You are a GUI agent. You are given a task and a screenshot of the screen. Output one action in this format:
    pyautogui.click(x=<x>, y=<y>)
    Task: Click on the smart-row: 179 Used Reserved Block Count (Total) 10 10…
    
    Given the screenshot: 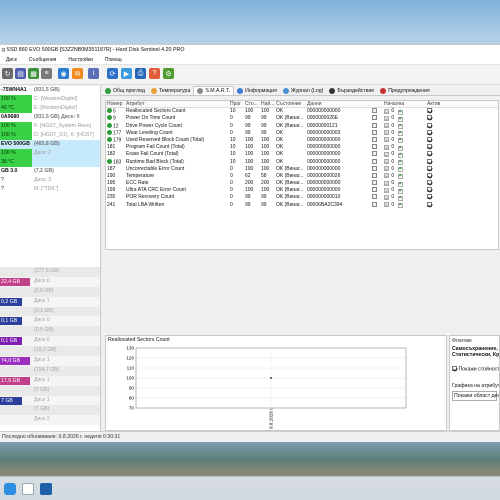 What is the action you would take?
    pyautogui.click(x=302, y=140)
    